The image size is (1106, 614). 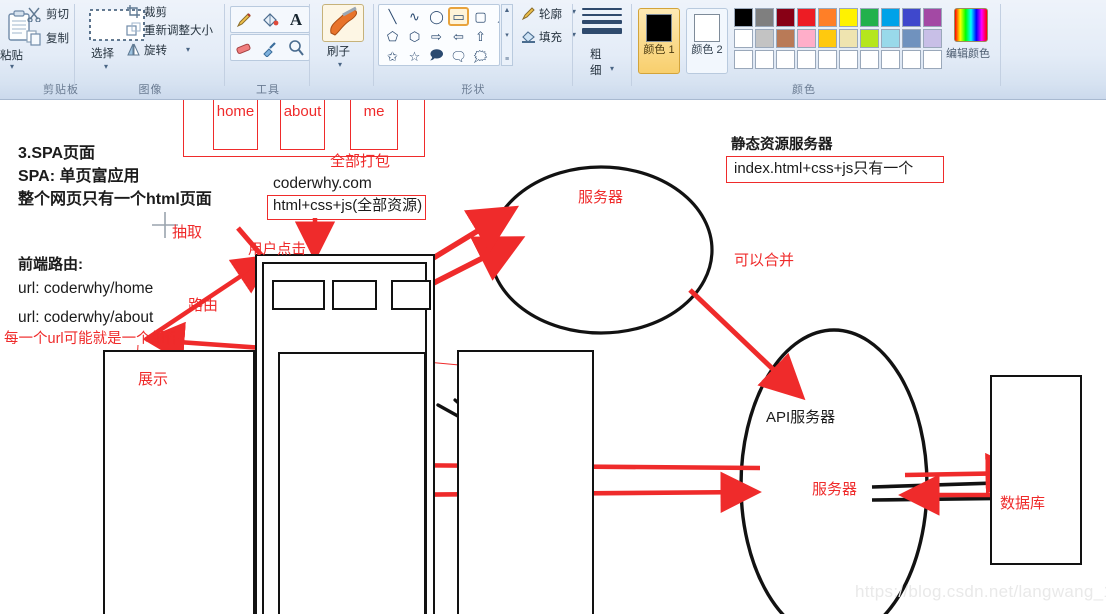 What do you see at coordinates (302, 125) in the screenshot?
I see `nav-about-box: about` at bounding box center [302, 125].